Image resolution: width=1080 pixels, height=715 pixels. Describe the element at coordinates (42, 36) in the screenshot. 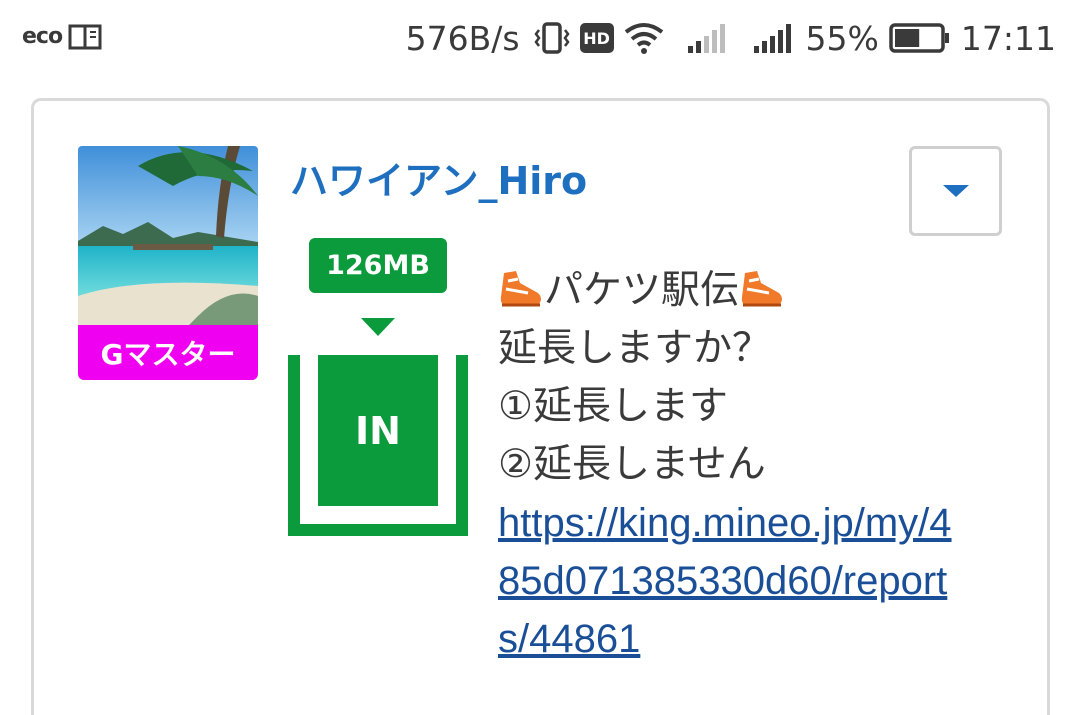

I see `eco-icon: eco` at that location.